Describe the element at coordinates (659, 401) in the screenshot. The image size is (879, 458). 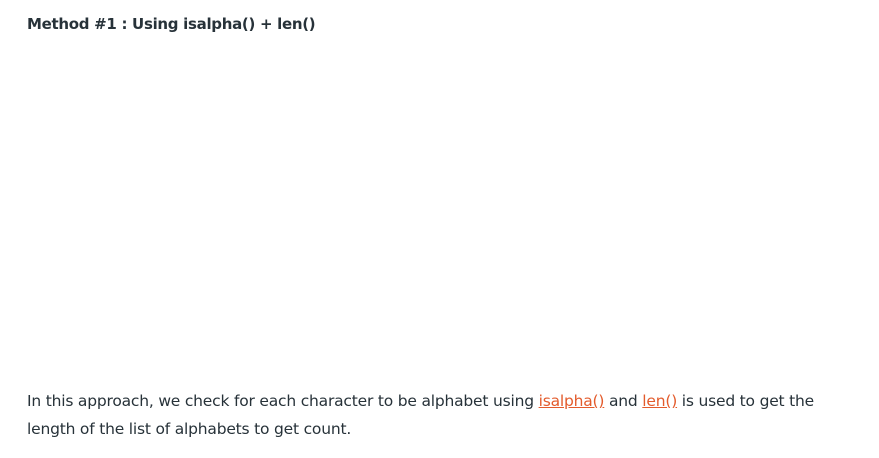
I see `len-link: len()` at that location.